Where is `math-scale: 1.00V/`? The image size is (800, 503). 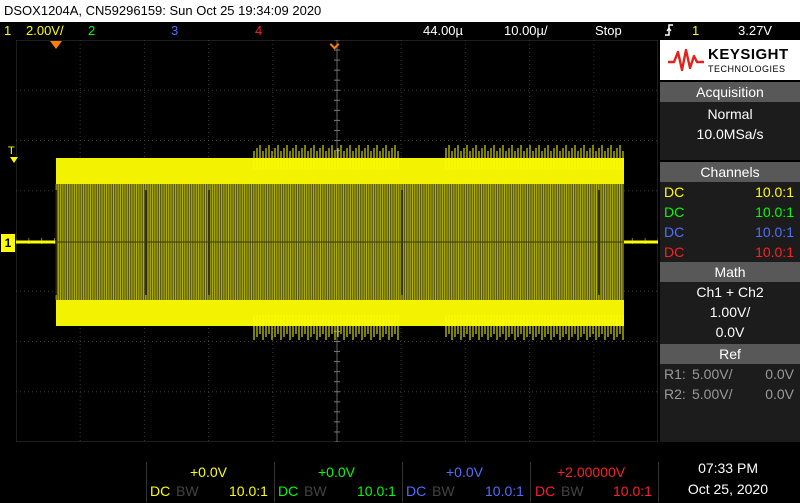 math-scale: 1.00V/ is located at coordinates (730, 312).